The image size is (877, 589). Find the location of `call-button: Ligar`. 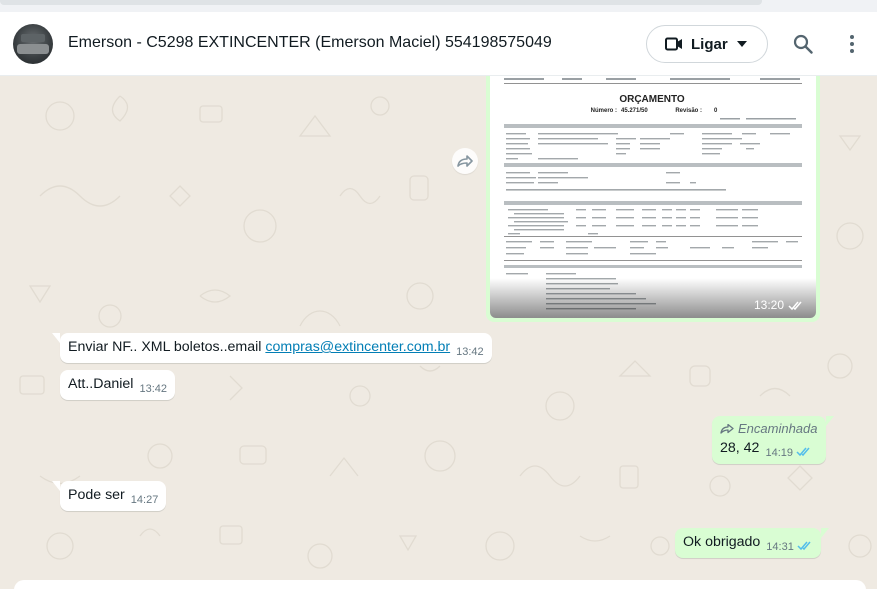

call-button: Ligar is located at coordinates (707, 44).